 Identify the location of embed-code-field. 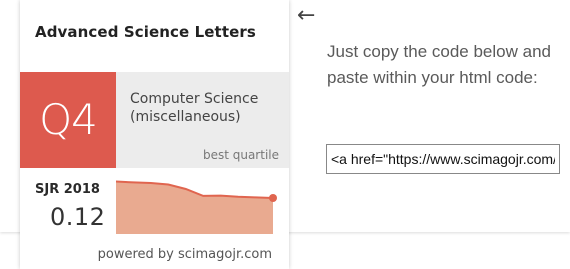
(443, 159).